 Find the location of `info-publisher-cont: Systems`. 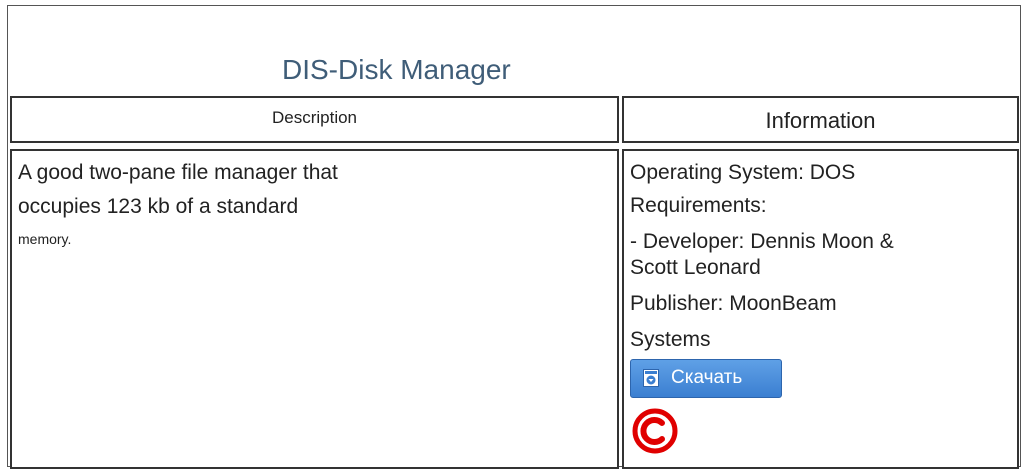

info-publisher-cont: Systems is located at coordinates (670, 339).